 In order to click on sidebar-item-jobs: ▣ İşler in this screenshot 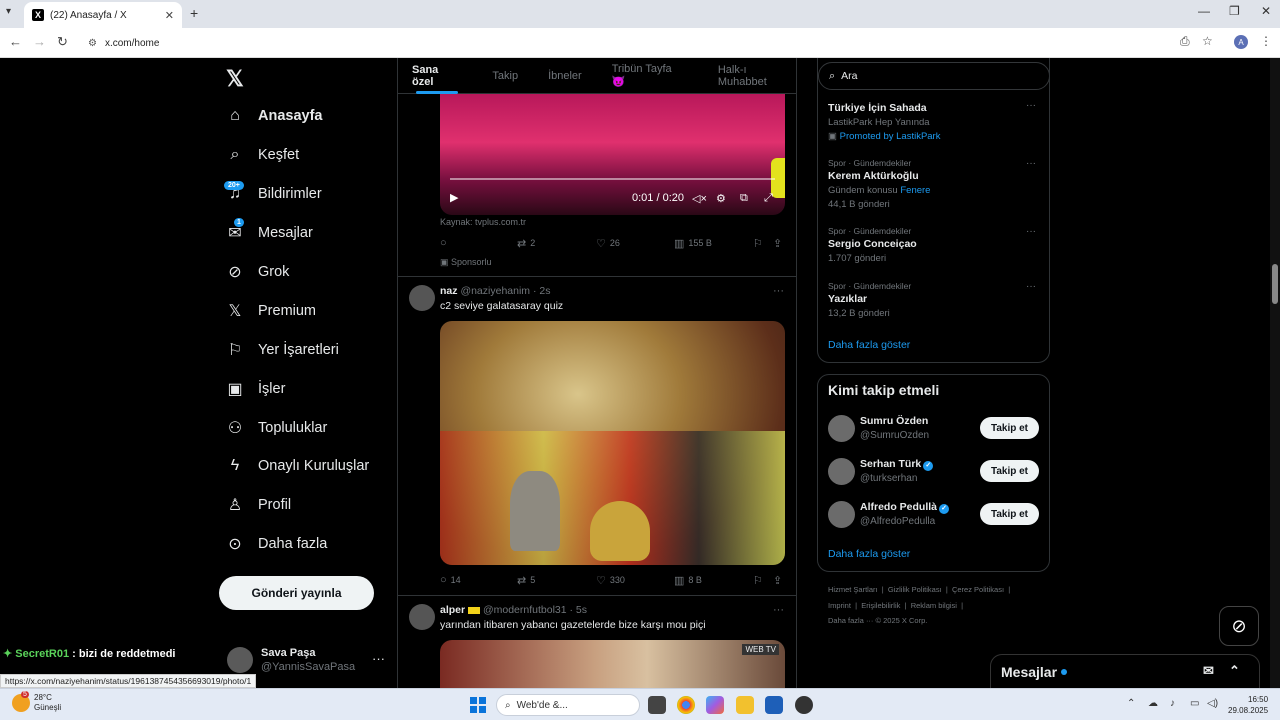, I will do `click(309, 388)`.